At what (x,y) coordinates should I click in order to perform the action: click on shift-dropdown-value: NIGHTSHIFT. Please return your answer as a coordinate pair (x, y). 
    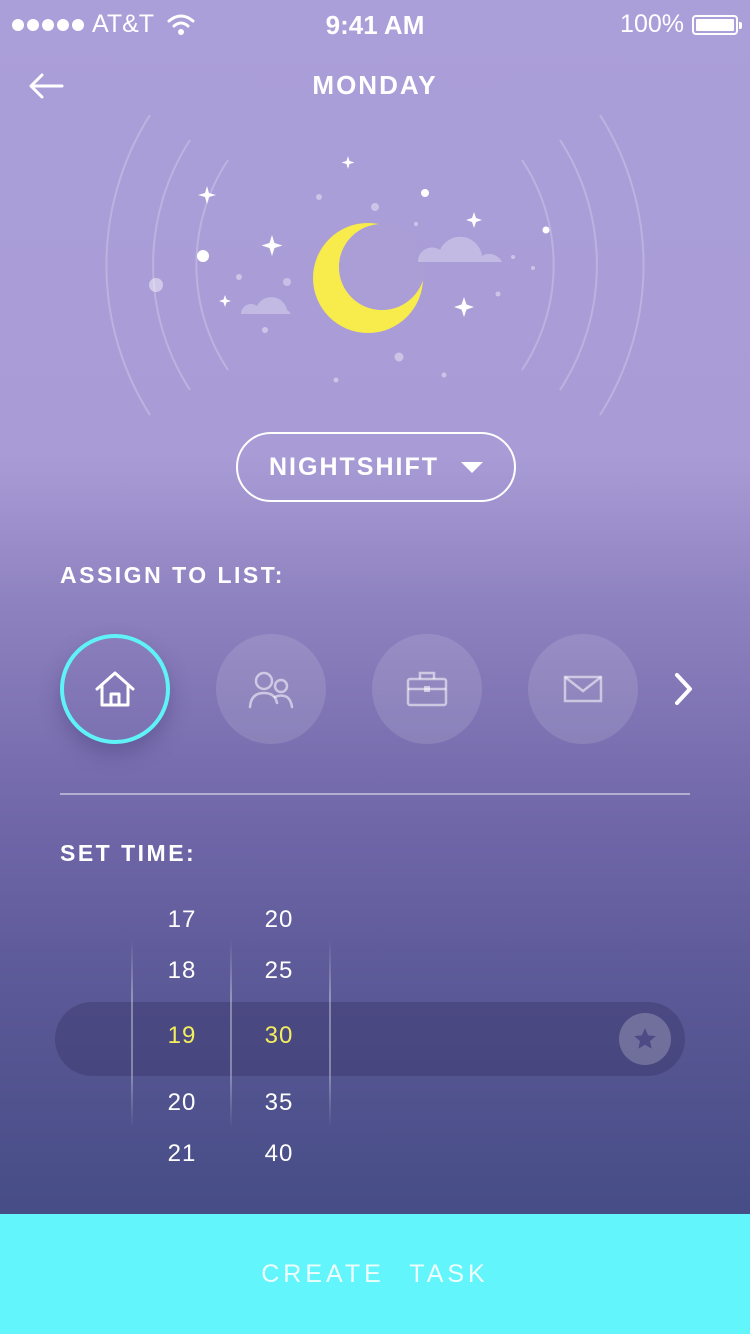
    Looking at the image, I should click on (354, 466).